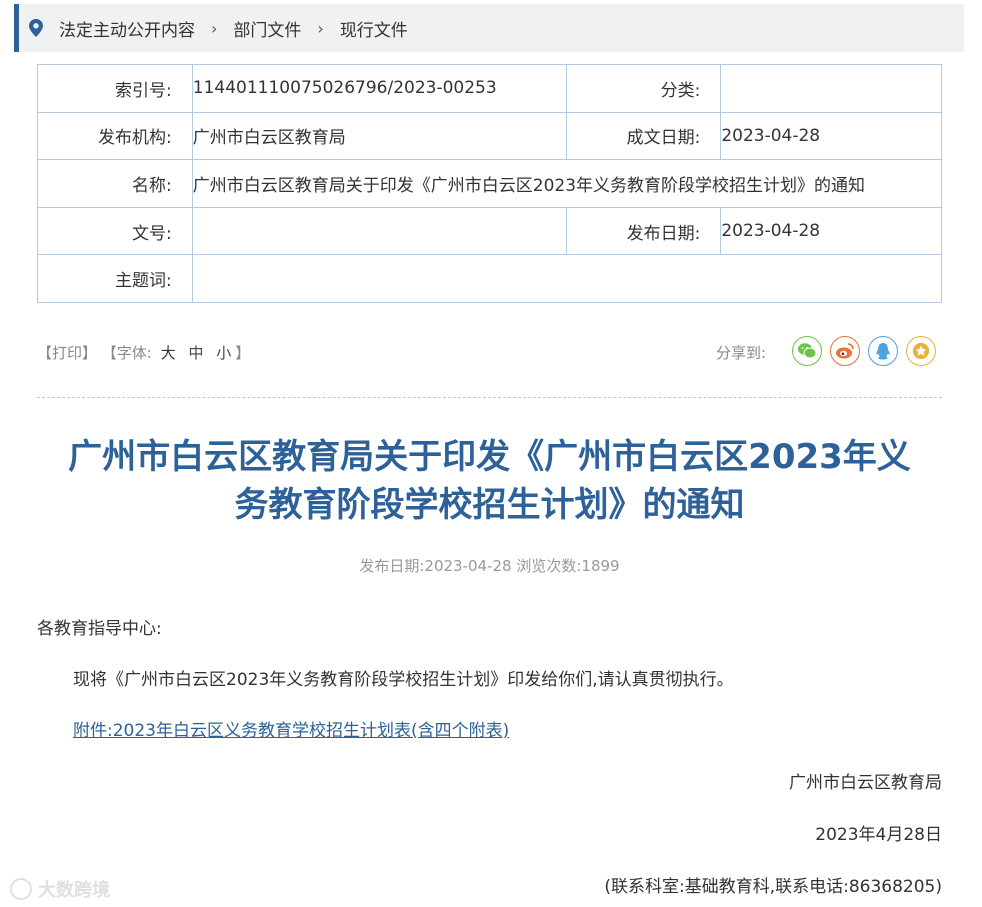 The width and height of the screenshot is (982, 907). What do you see at coordinates (845, 351) in the screenshot?
I see `weibo-icon` at bounding box center [845, 351].